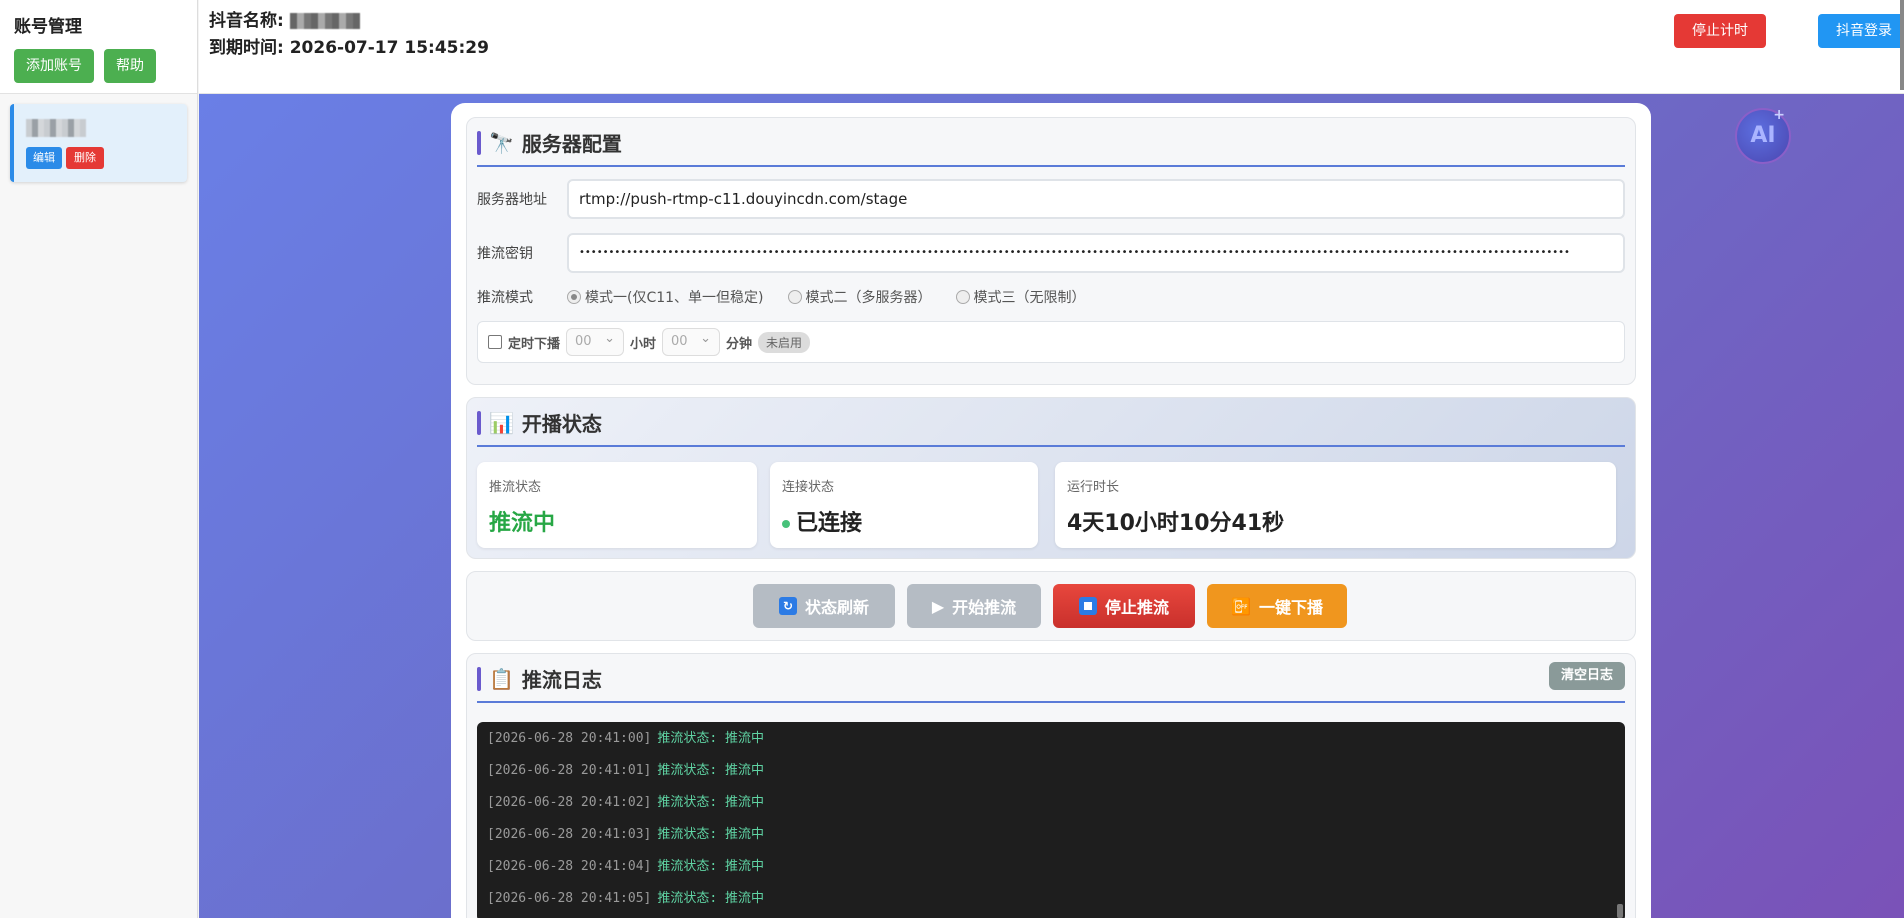 The height and width of the screenshot is (918, 1904). What do you see at coordinates (1020, 297) in the screenshot?
I see `mode-three-radio: 模式三（无限制）` at bounding box center [1020, 297].